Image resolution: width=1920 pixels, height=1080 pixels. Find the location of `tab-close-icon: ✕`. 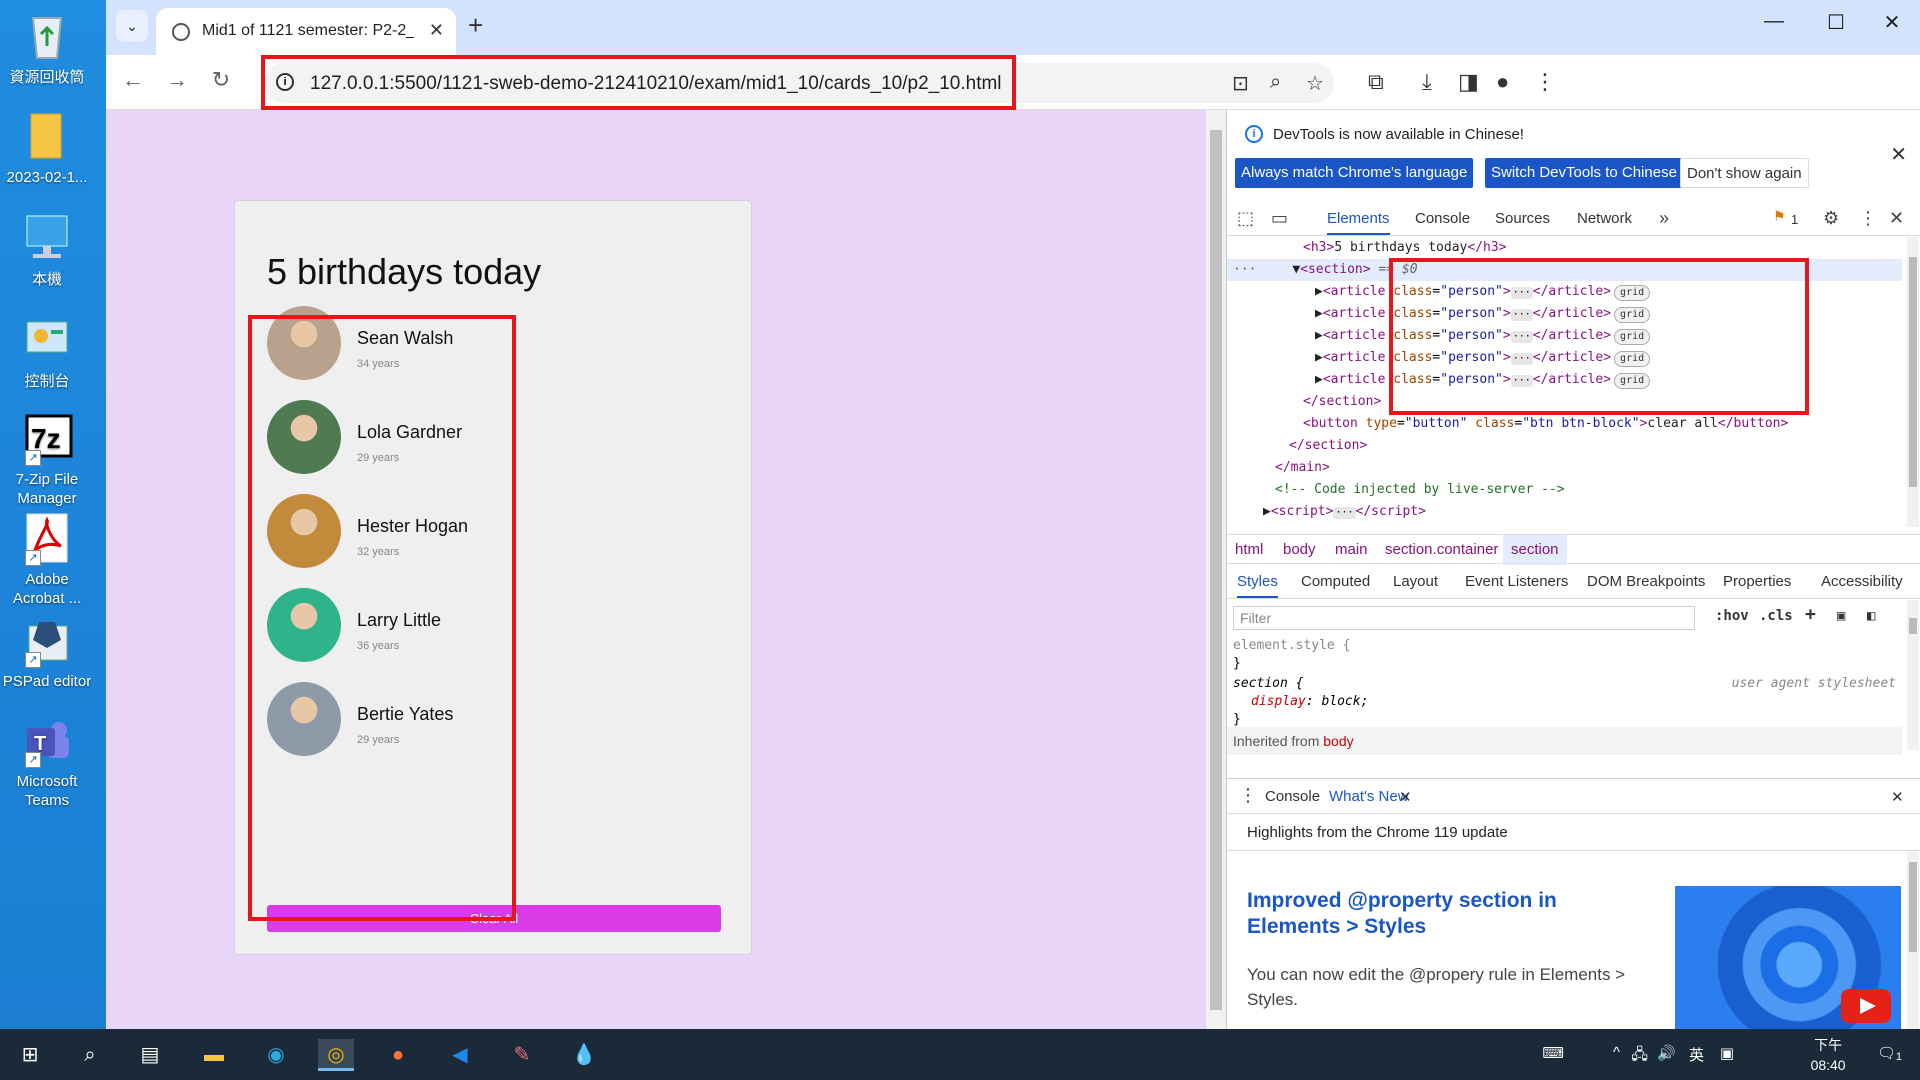

tab-close-icon: ✕ is located at coordinates (436, 30).